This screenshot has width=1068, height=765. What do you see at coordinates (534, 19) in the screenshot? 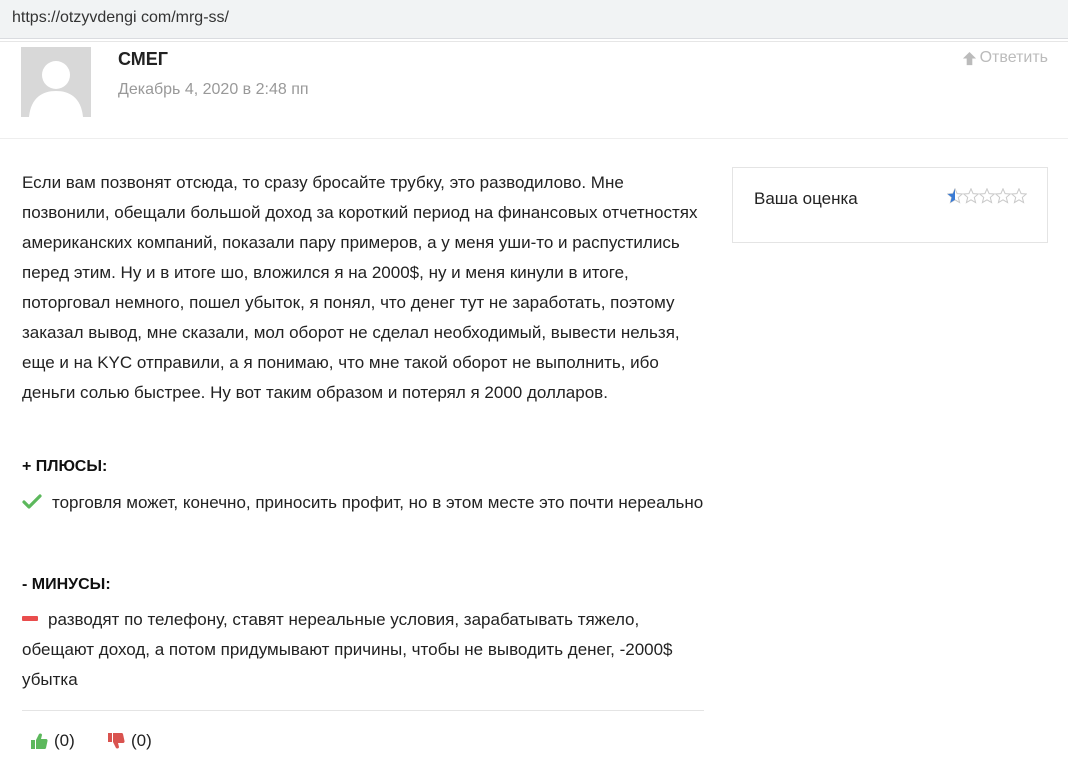
I see `browser-address-bar: https://otzyvdengi com/mrg-ss/` at bounding box center [534, 19].